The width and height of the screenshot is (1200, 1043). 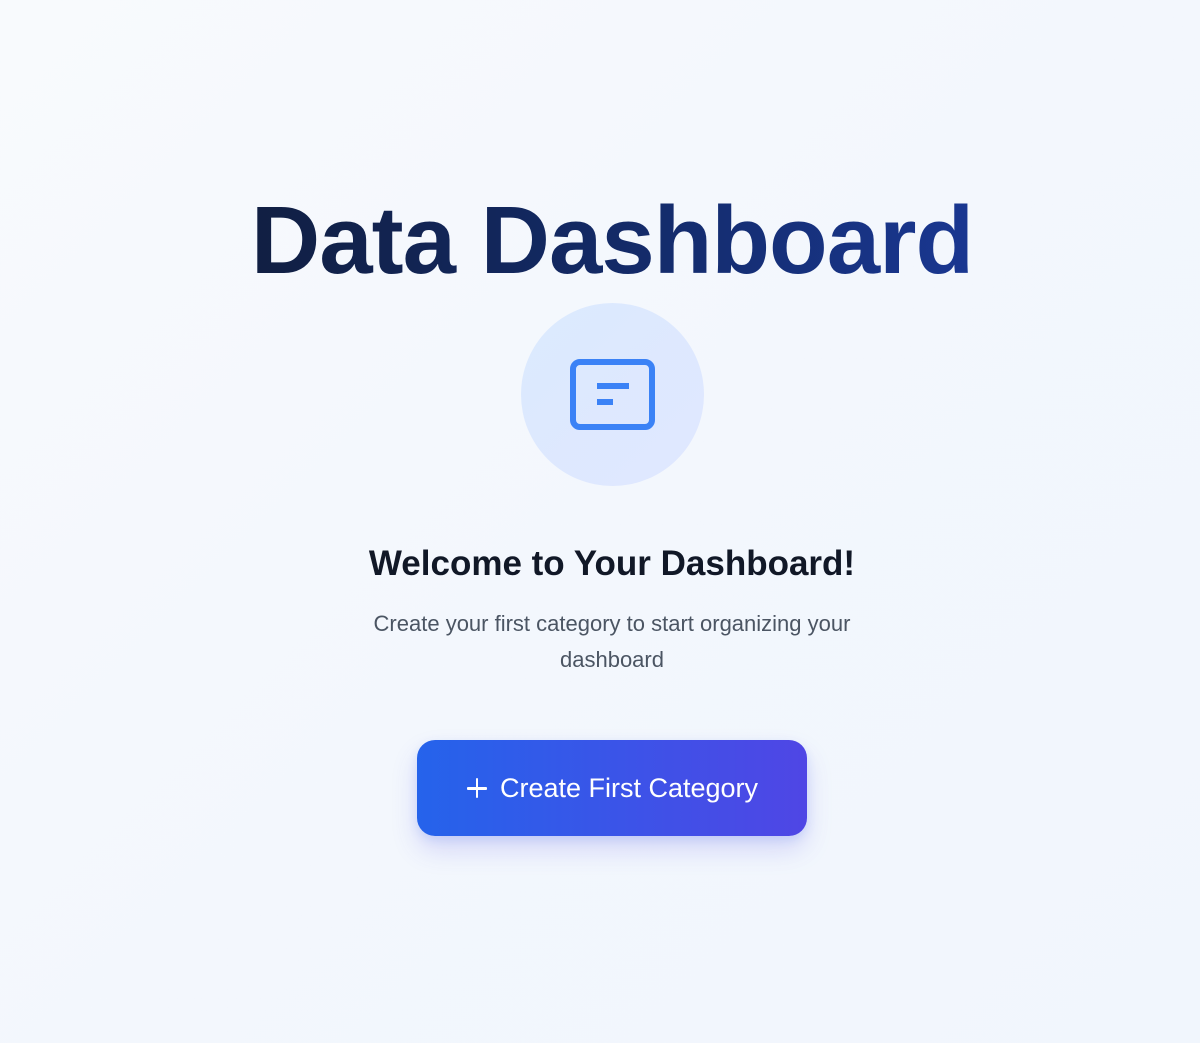 I want to click on welcome-heading: Welcome to Your Dashboard!, so click(x=612, y=563).